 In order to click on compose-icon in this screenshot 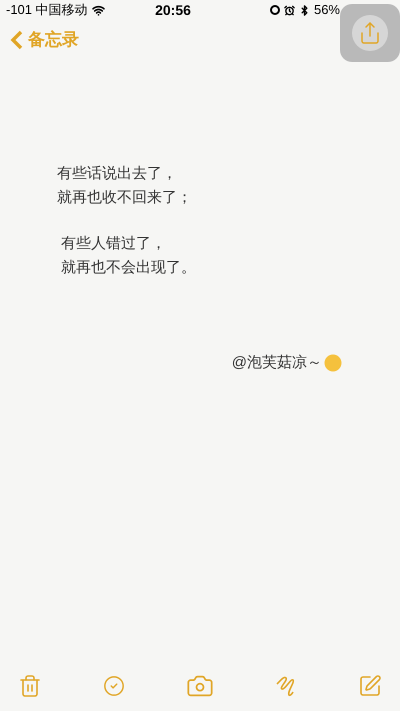, I will do `click(370, 686)`.